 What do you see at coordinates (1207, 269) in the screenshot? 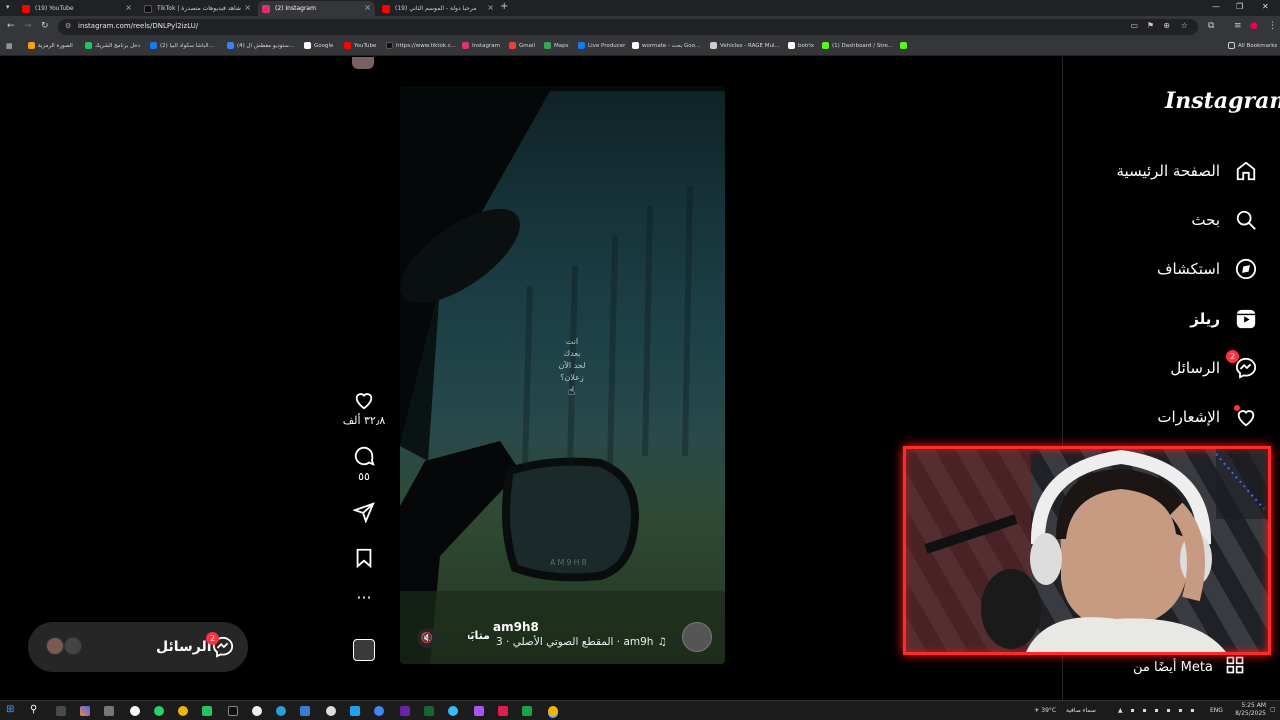
I see `nav-explore: استكشاف` at bounding box center [1207, 269].